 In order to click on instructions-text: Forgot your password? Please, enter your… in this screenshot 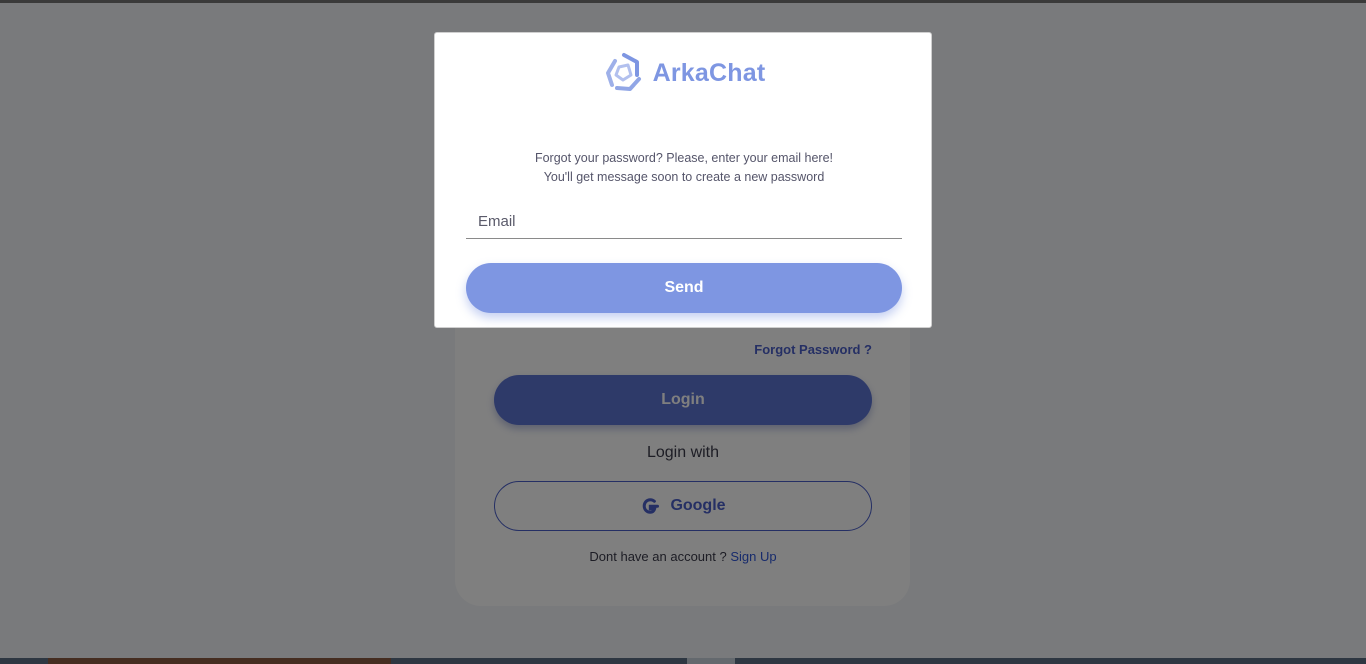, I will do `click(684, 168)`.